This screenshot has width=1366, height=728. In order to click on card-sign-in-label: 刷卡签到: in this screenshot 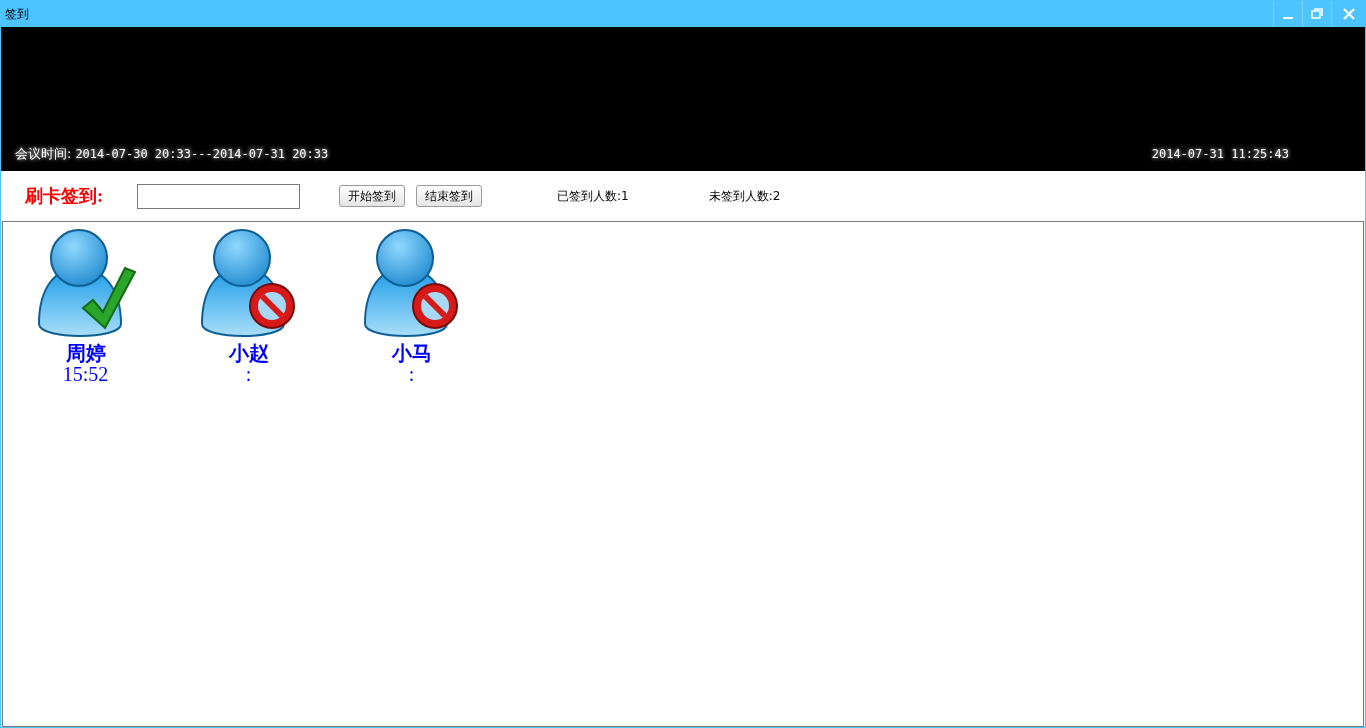, I will do `click(64, 196)`.